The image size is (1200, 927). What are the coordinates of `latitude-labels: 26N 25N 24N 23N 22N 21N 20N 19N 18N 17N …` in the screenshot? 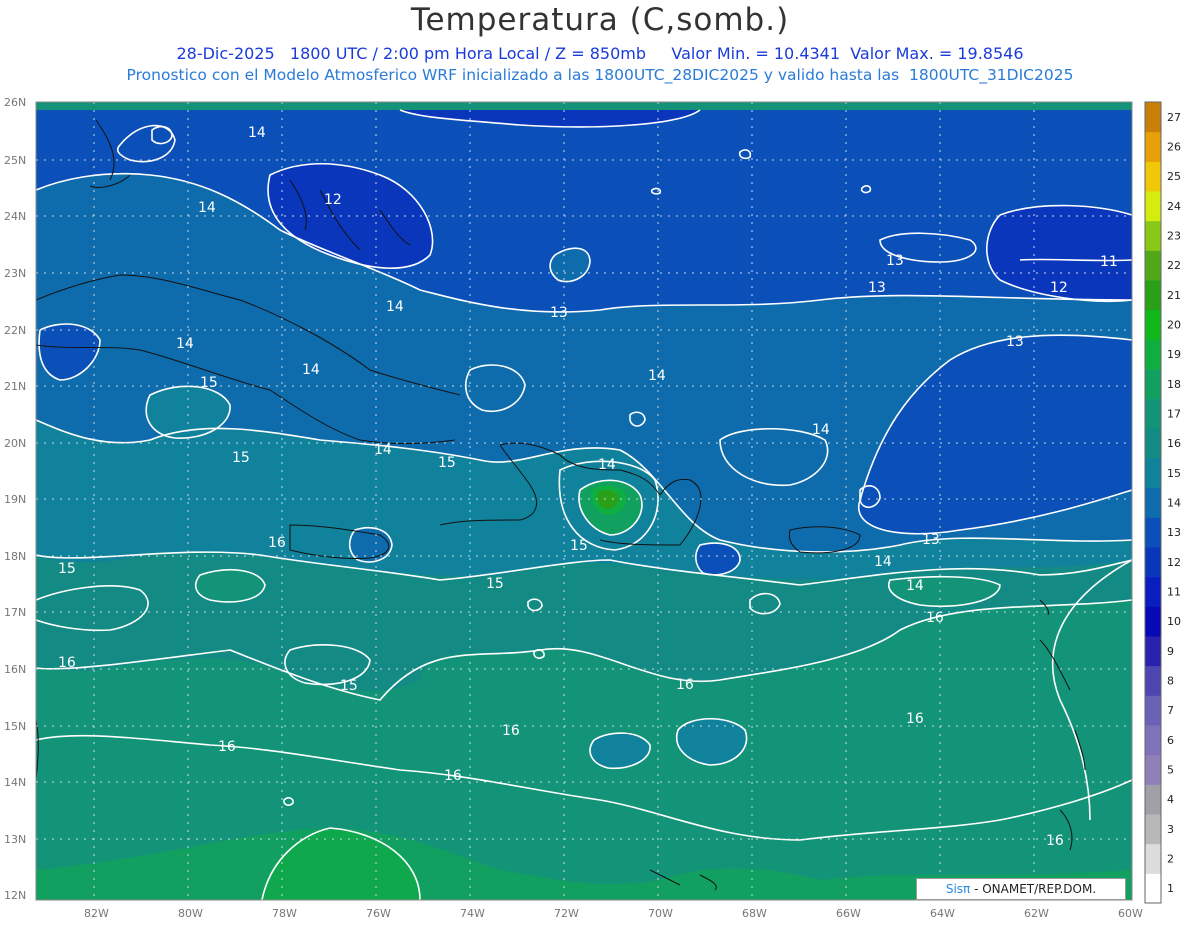 It's located at (15, 499).